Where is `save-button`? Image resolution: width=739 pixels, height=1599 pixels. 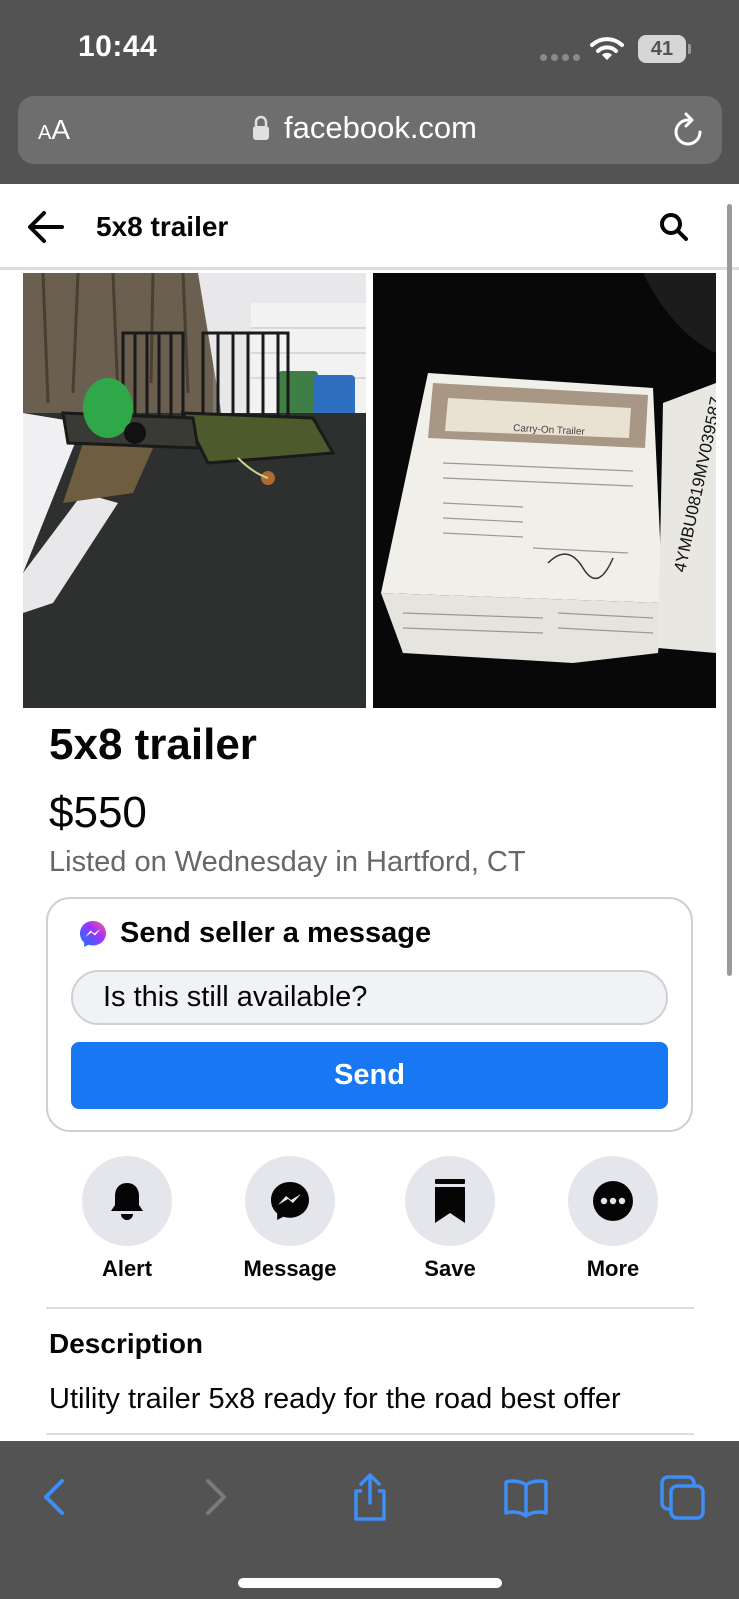 save-button is located at coordinates (450, 1201).